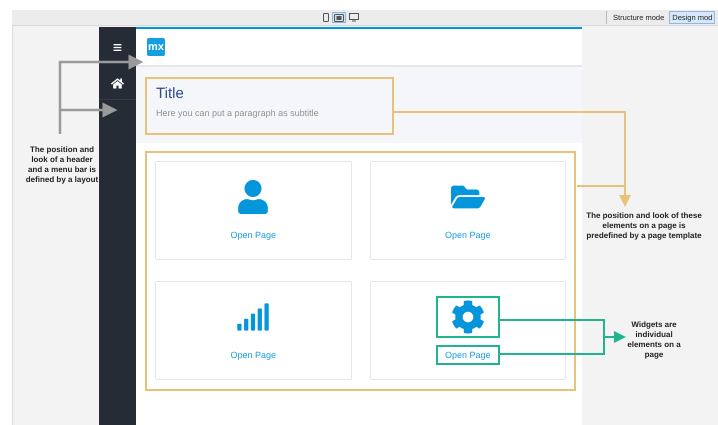  I want to click on tablet-icon, so click(339, 18).